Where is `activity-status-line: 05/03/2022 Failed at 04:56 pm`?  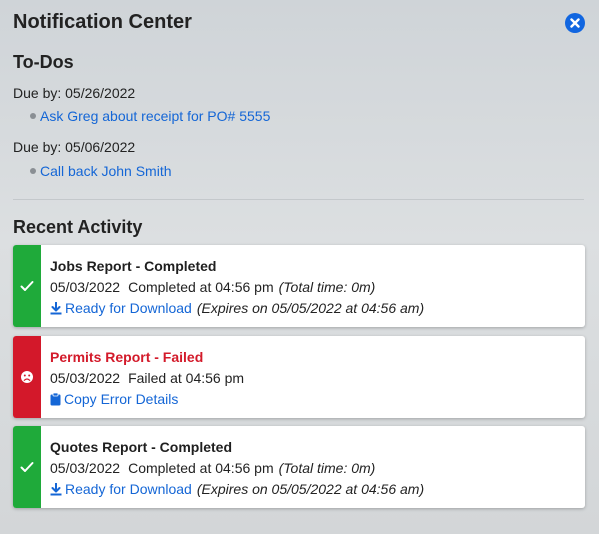
activity-status-line: 05/03/2022 Failed at 04:56 pm is located at coordinates (147, 378).